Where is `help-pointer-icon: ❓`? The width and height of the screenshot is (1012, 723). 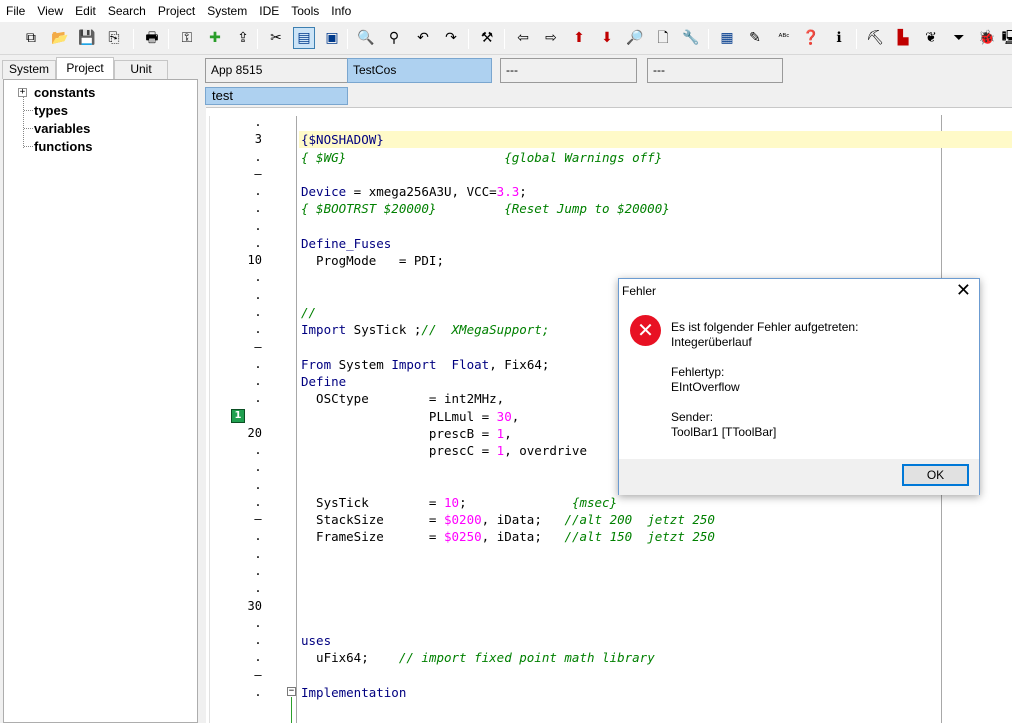 help-pointer-icon: ❓ is located at coordinates (811, 38).